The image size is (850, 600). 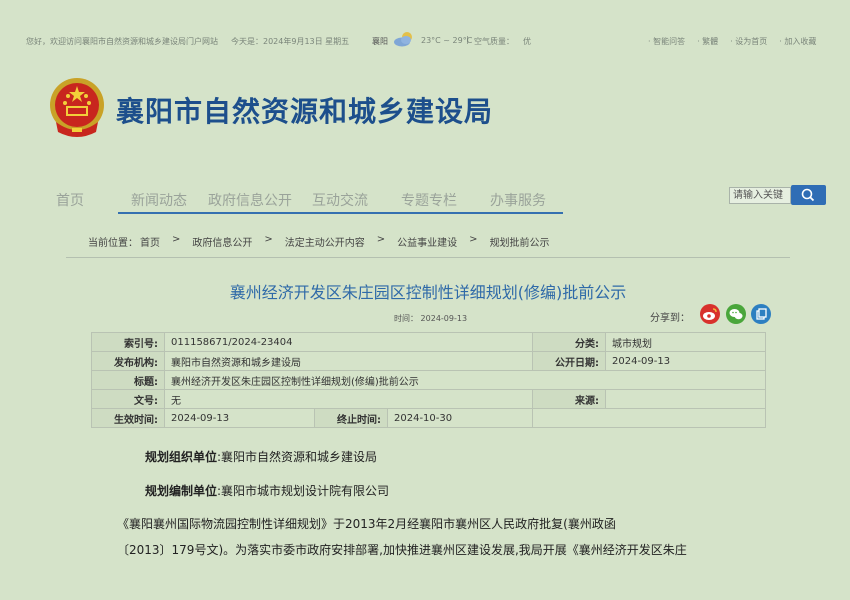 I want to click on welcome-text: 您好，欢迎访问襄阳市自然资源和城乡建设局门户网站, so click(x=122, y=41).